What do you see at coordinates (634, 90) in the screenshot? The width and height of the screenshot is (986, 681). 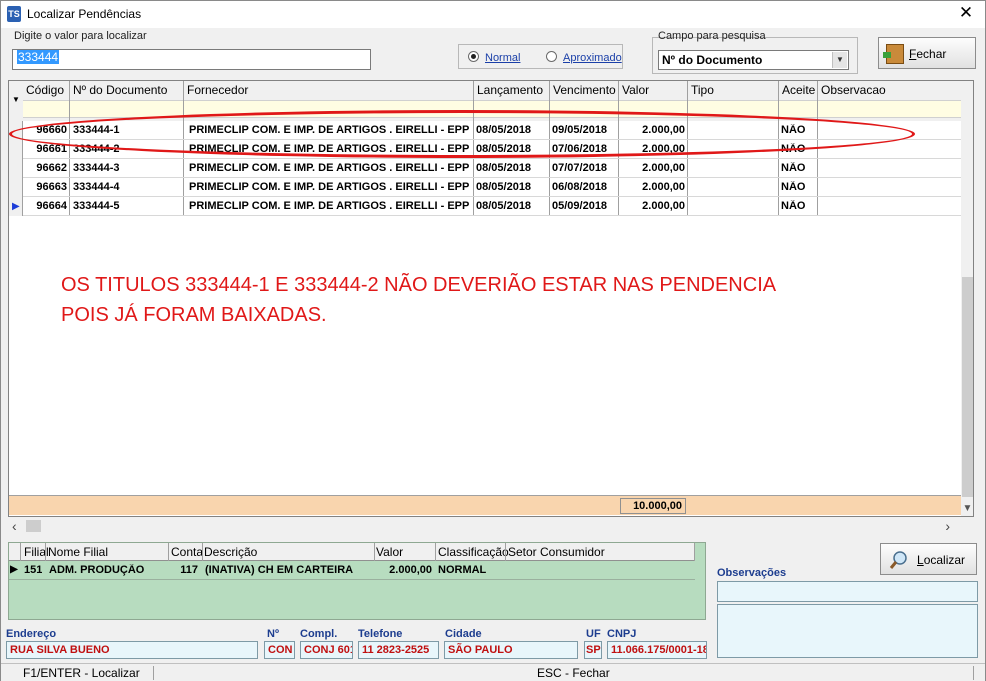 I see `col-valor: Valor` at bounding box center [634, 90].